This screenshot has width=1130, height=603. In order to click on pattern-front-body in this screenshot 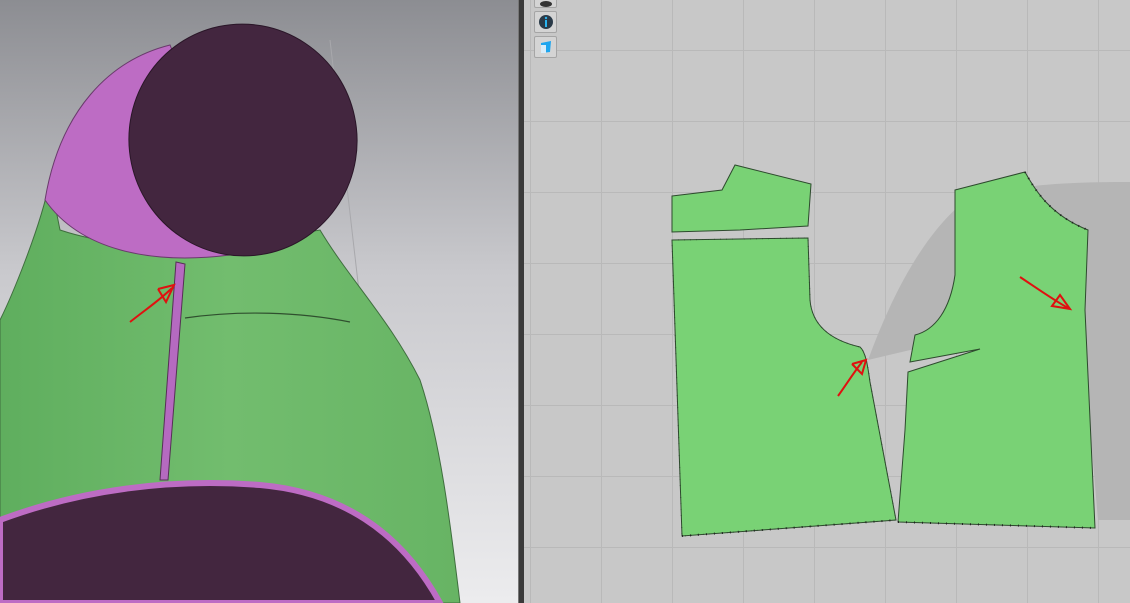, I will do `click(784, 387)`.